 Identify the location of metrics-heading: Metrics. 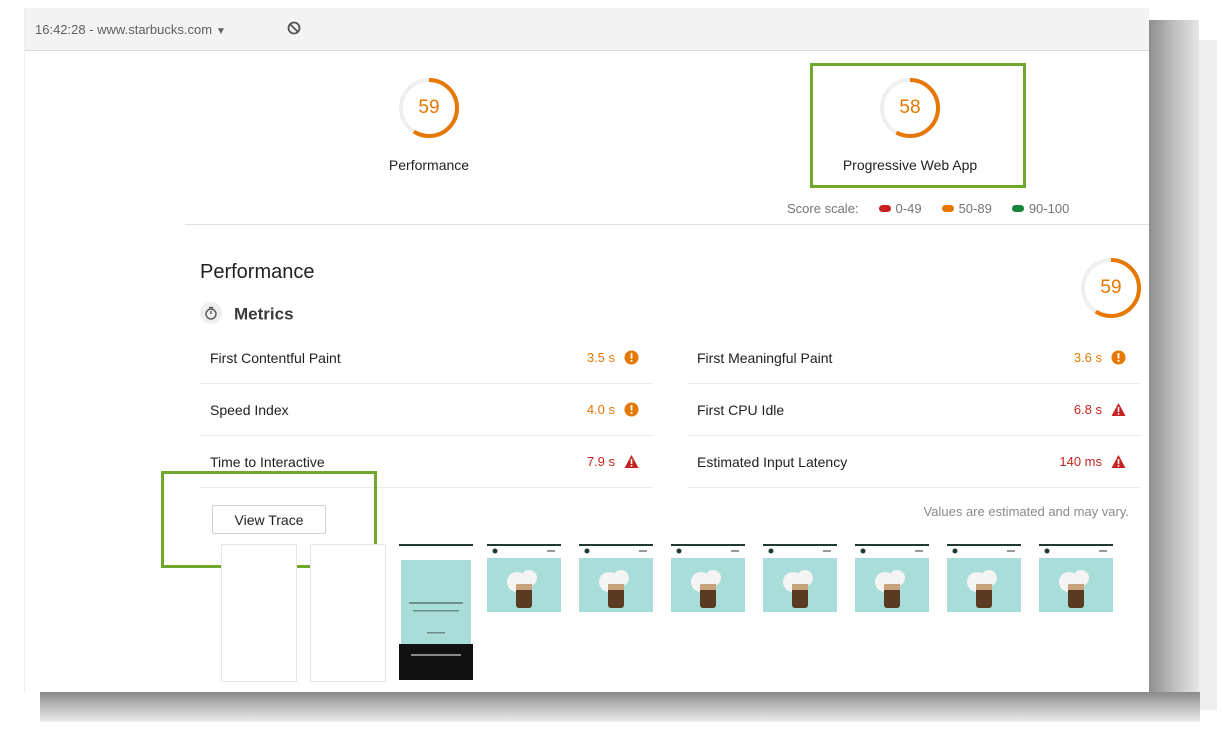
(247, 314).